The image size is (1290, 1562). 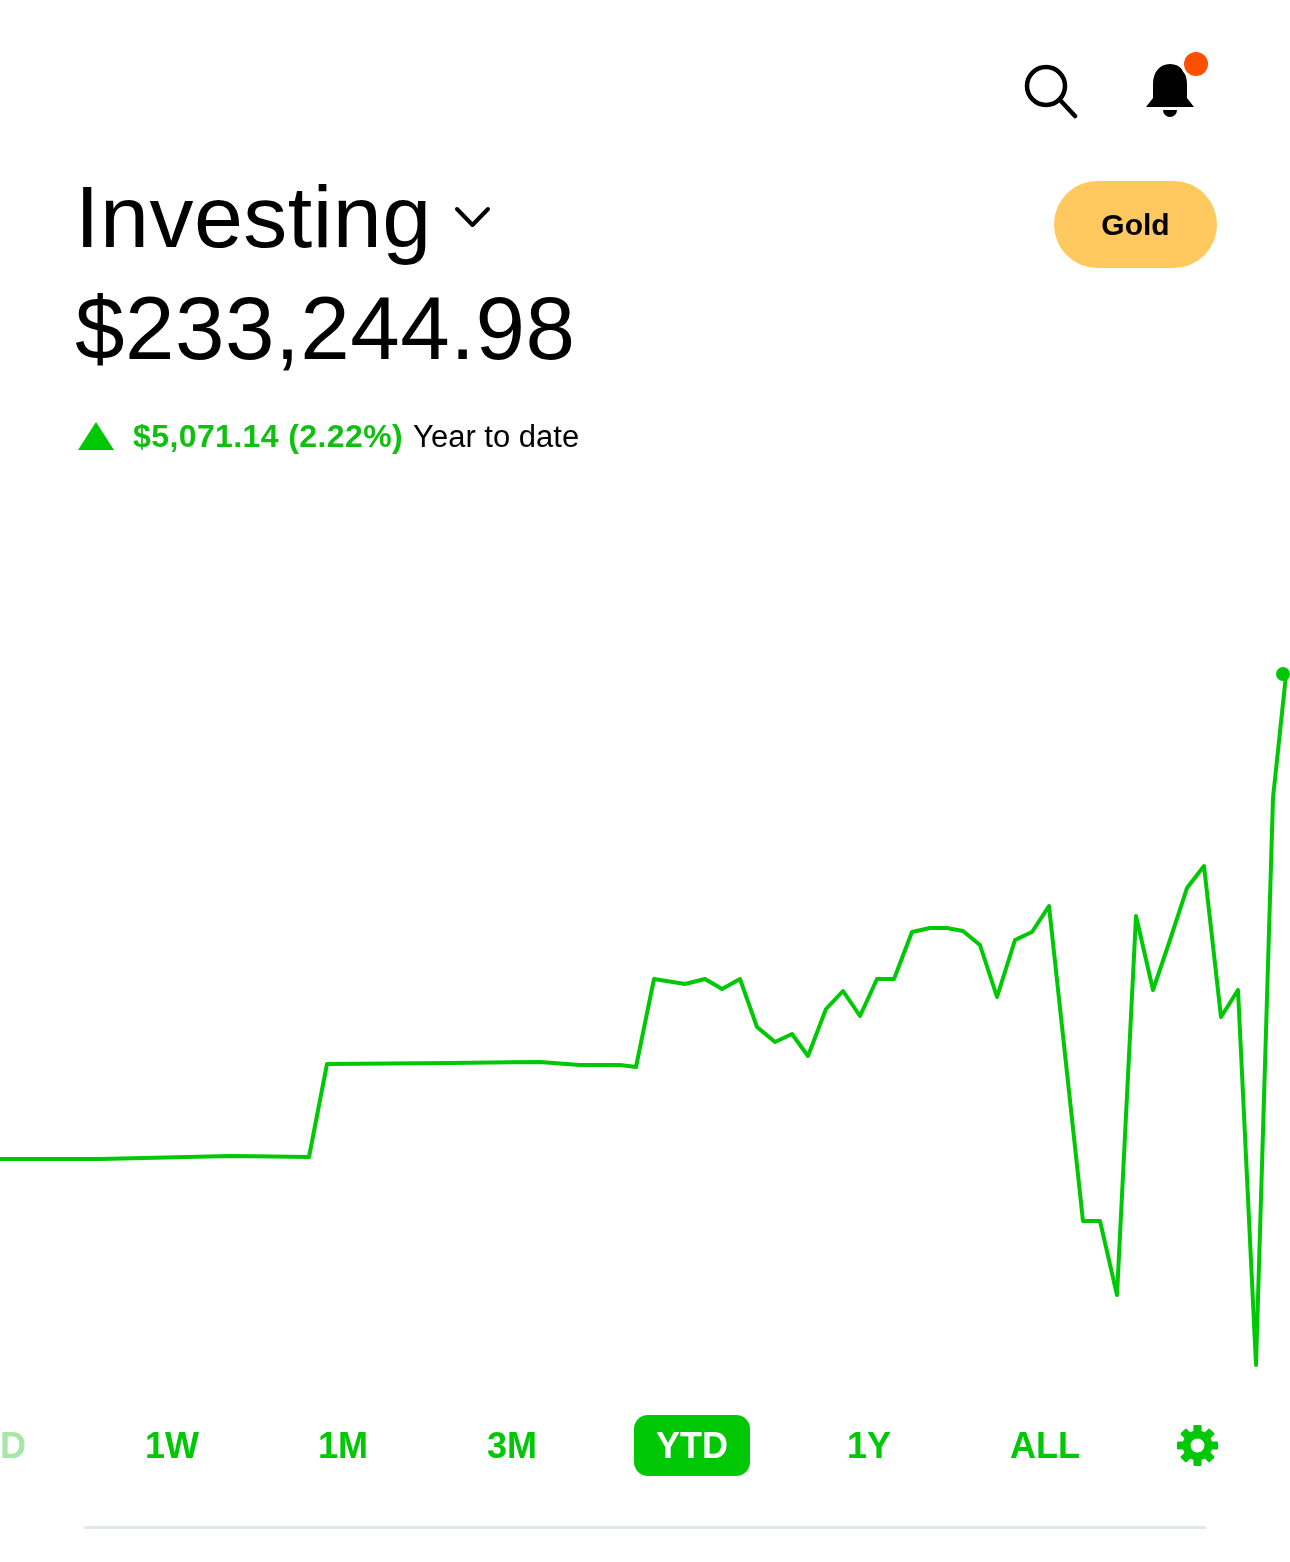 I want to click on time-range-tab: D, so click(x=24, y=1445).